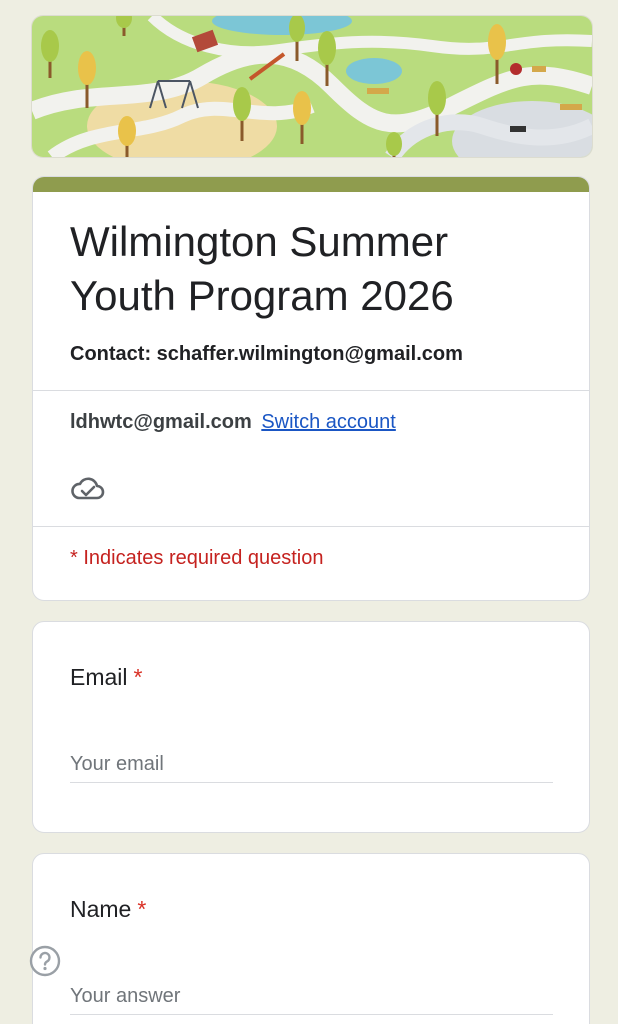  What do you see at coordinates (311, 184) in the screenshot?
I see `form-accent-bar` at bounding box center [311, 184].